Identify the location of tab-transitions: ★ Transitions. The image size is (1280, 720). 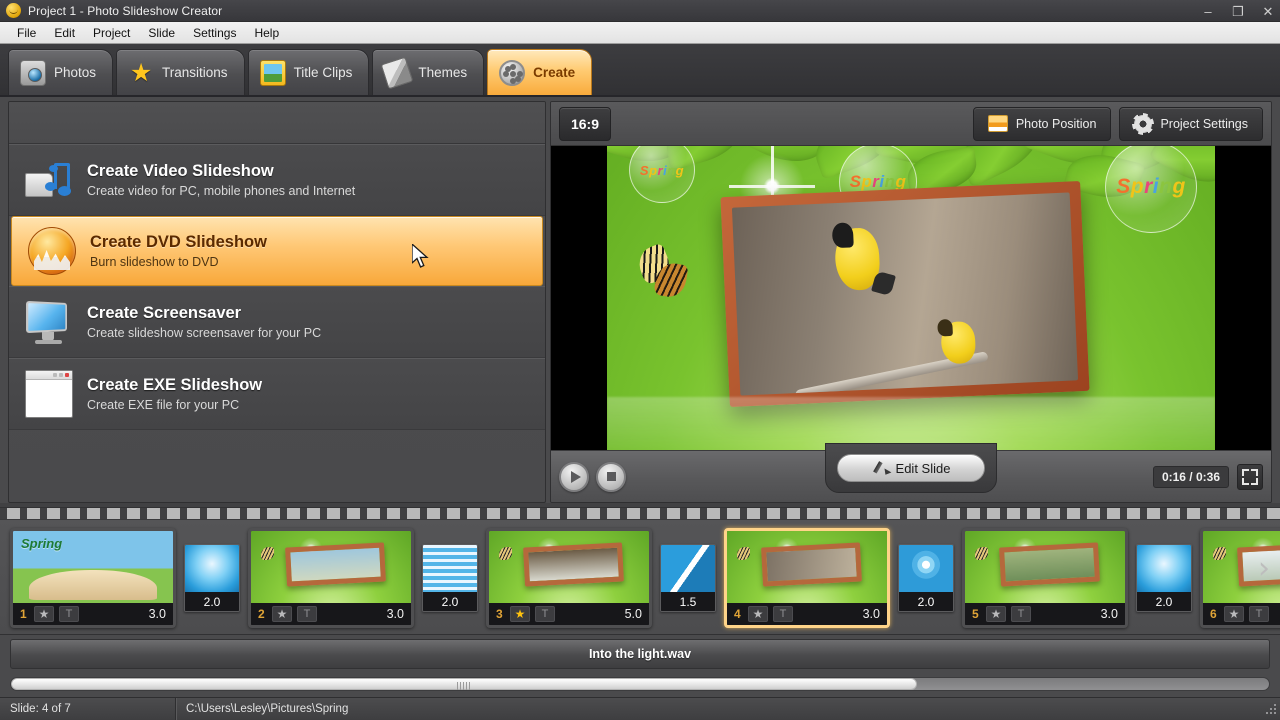
(180, 72).